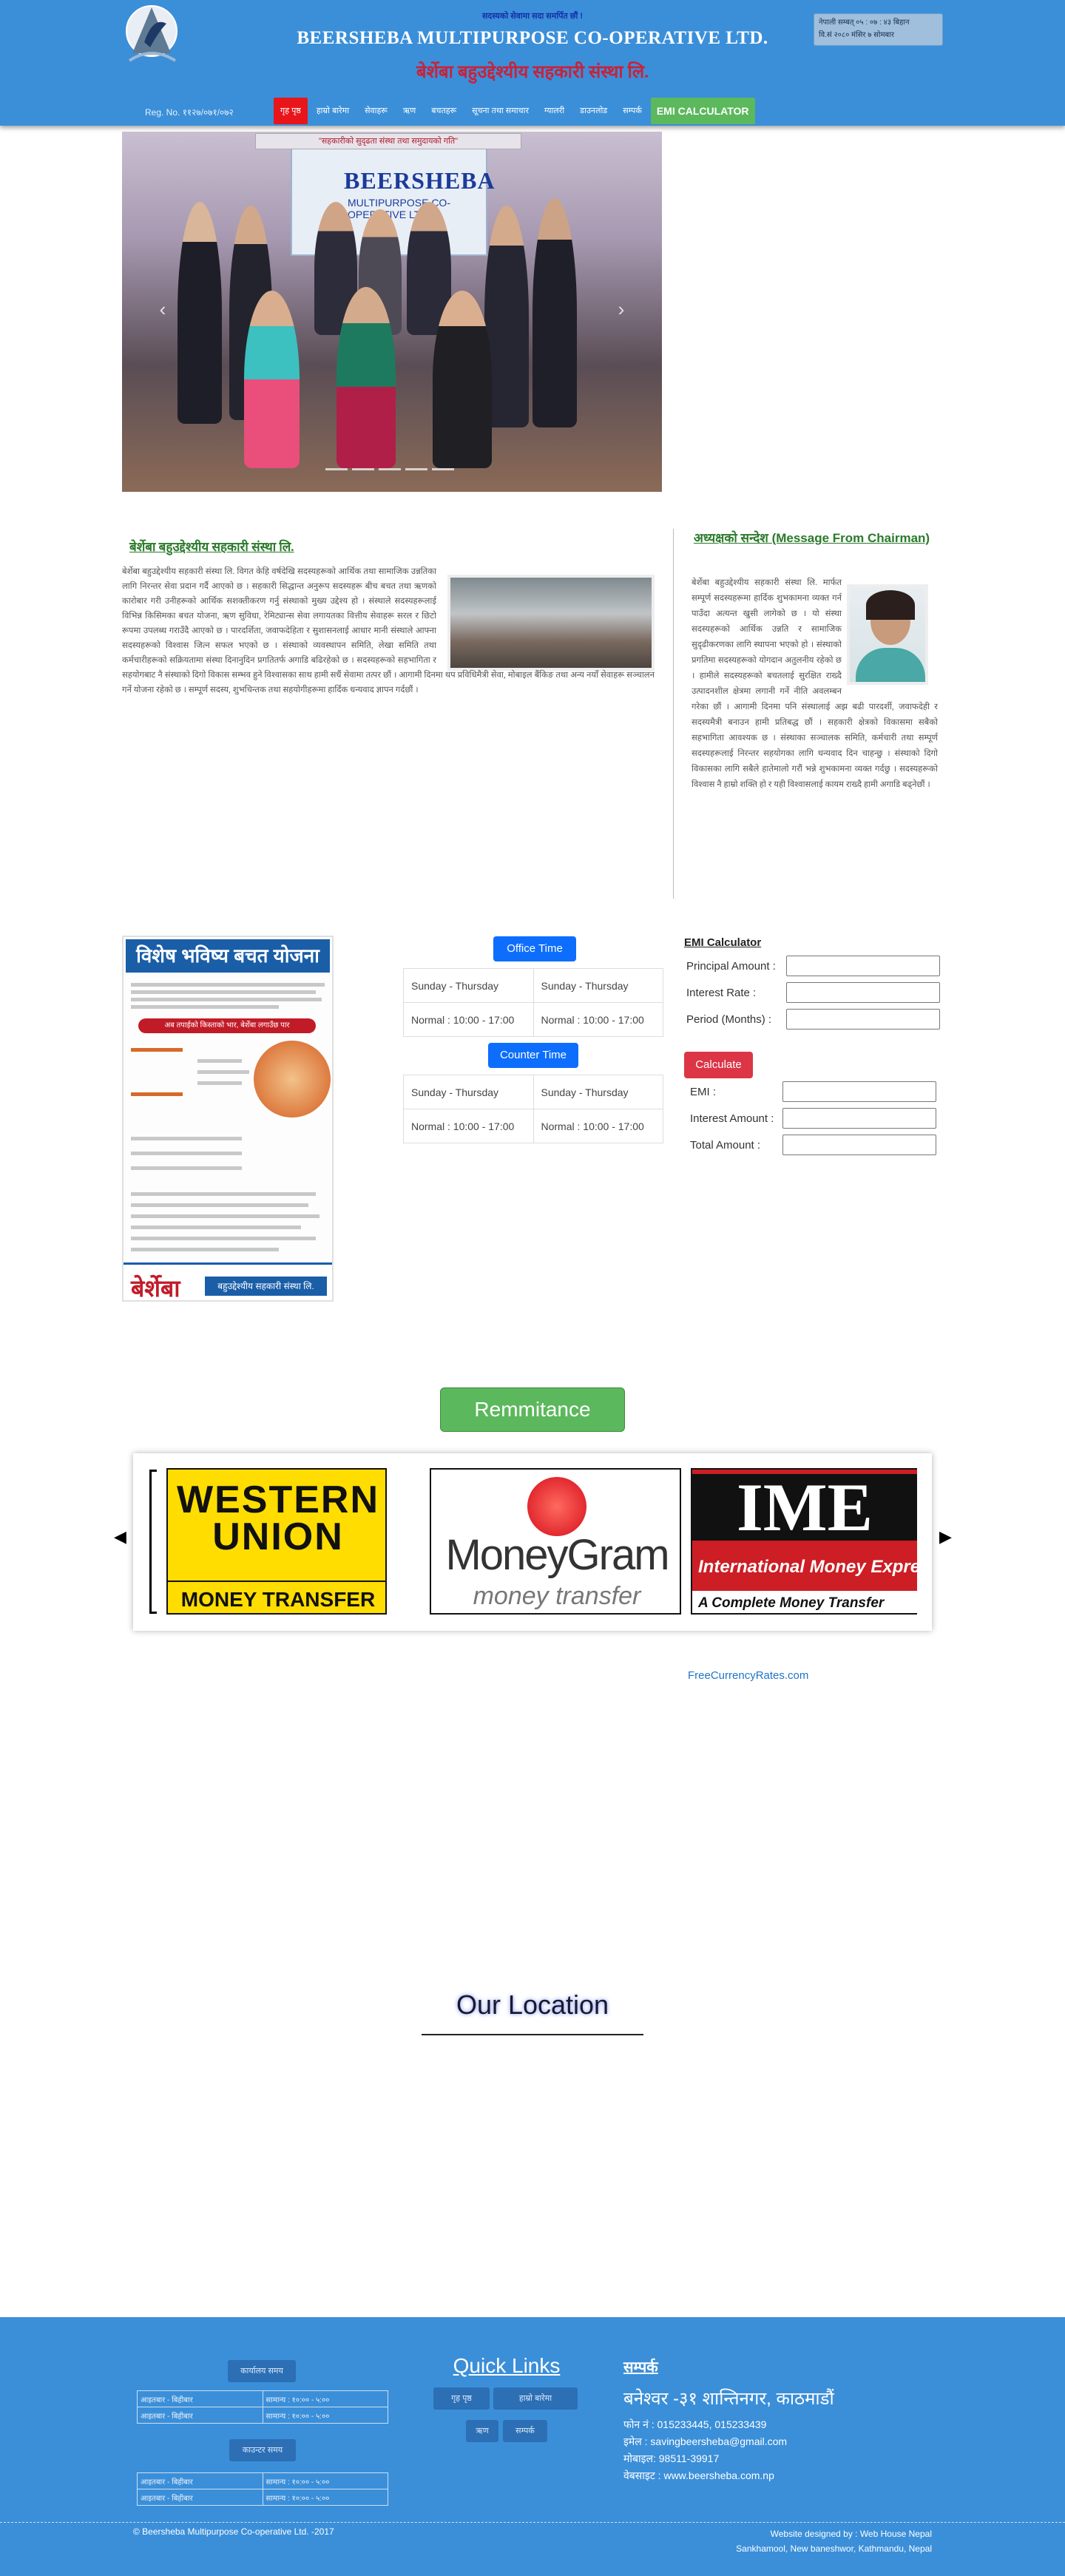 Image resolution: width=1065 pixels, height=2576 pixels. What do you see at coordinates (535, 2398) in the screenshot?
I see `quick-link-about: हाम्रो बारेमा` at bounding box center [535, 2398].